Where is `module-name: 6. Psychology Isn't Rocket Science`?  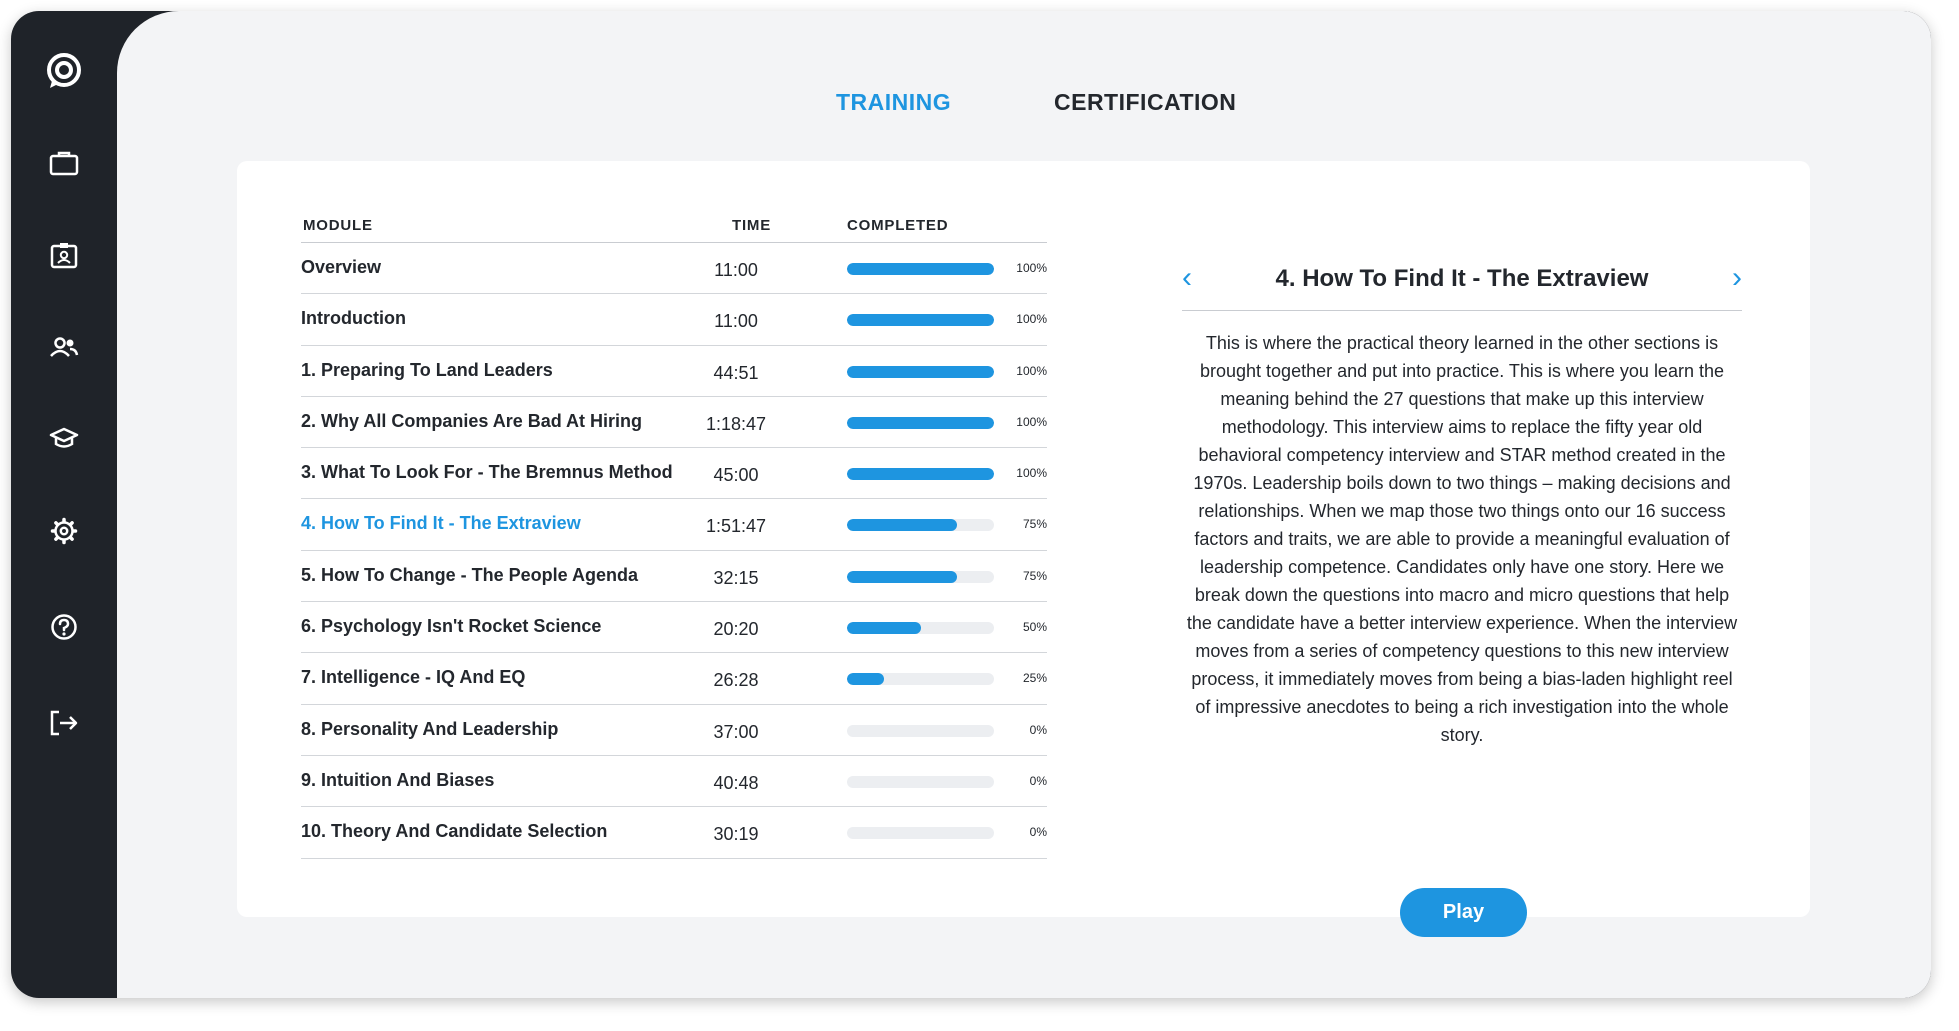 module-name: 6. Psychology Isn't Rocket Science is located at coordinates (451, 626).